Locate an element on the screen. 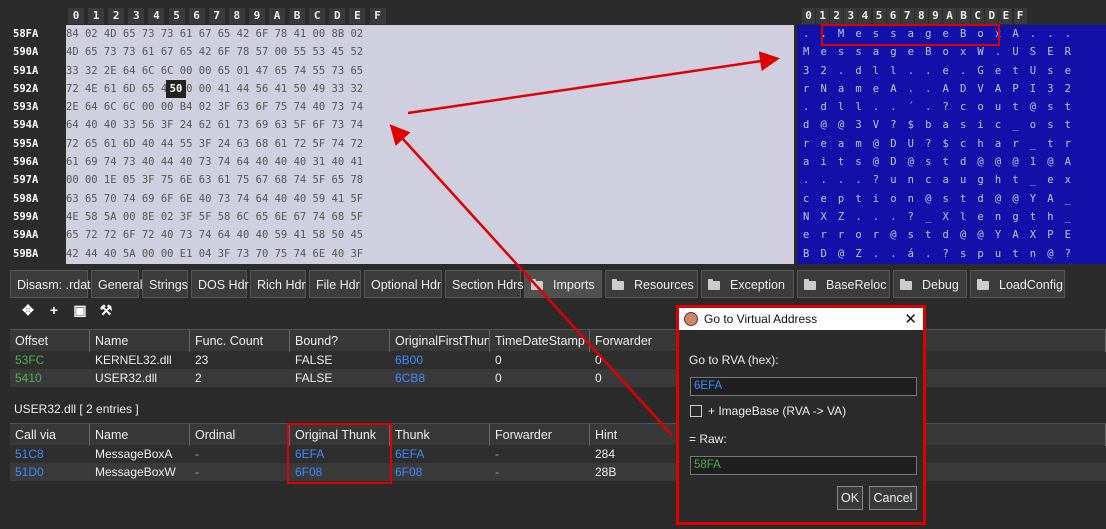  arrow-to-ascii is located at coordinates (593, 83).